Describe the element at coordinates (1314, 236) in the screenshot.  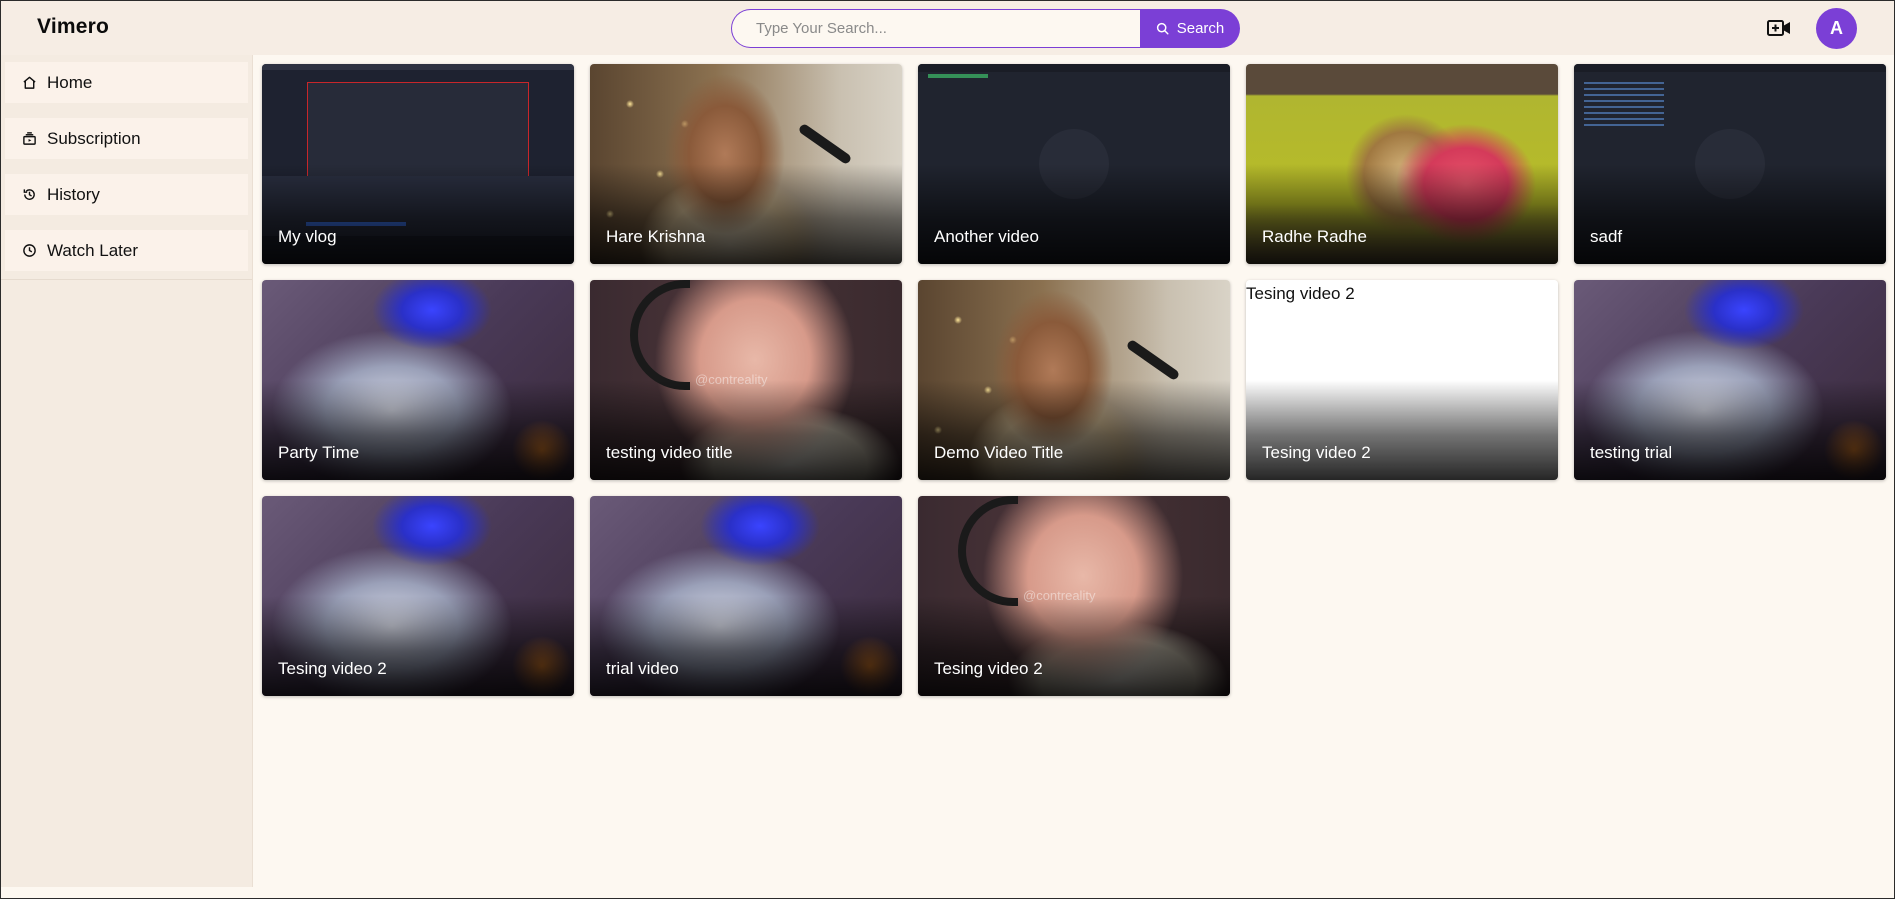
I see `video-title: Radhe Radhe` at that location.